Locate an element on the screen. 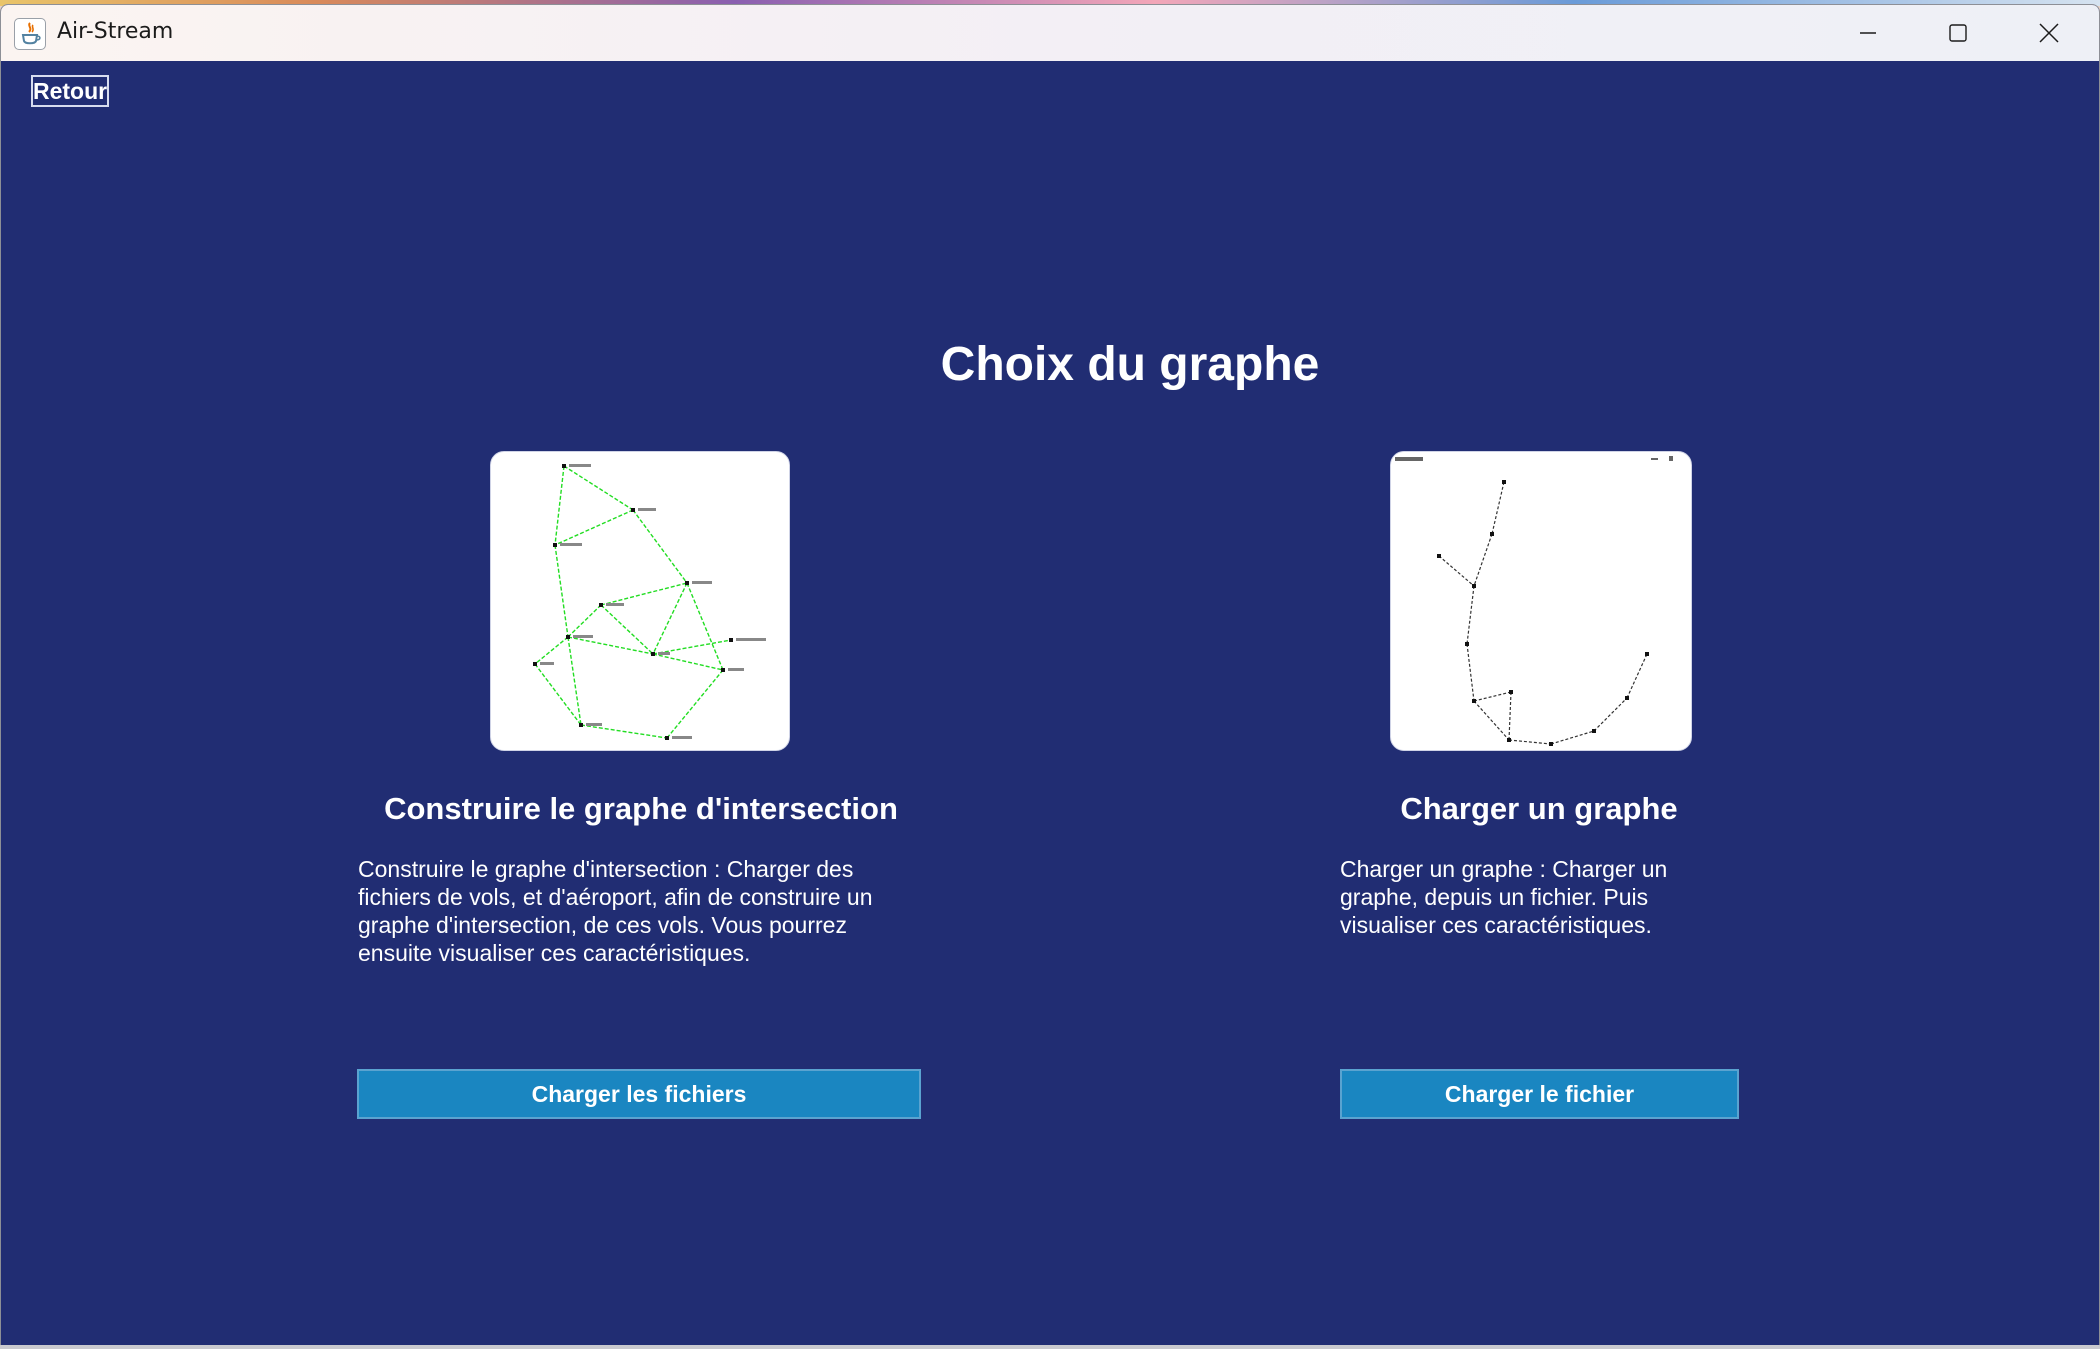  loaded-graph-preview is located at coordinates (1541, 601).